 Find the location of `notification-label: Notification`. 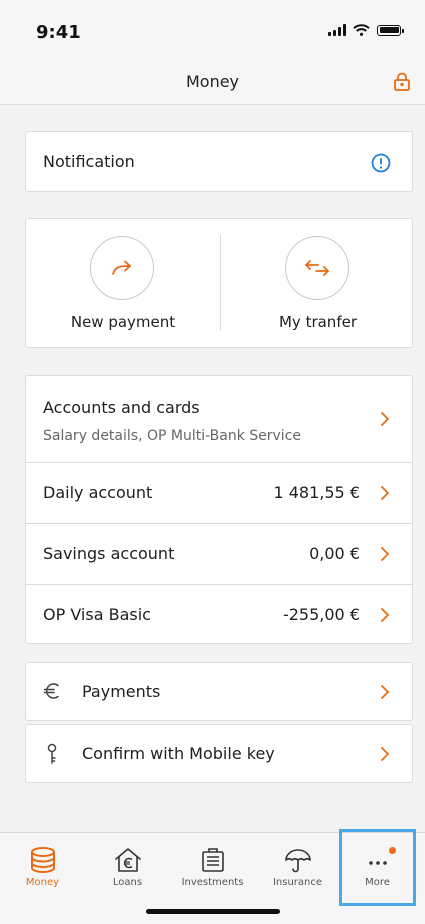

notification-label: Notification is located at coordinates (89, 161).